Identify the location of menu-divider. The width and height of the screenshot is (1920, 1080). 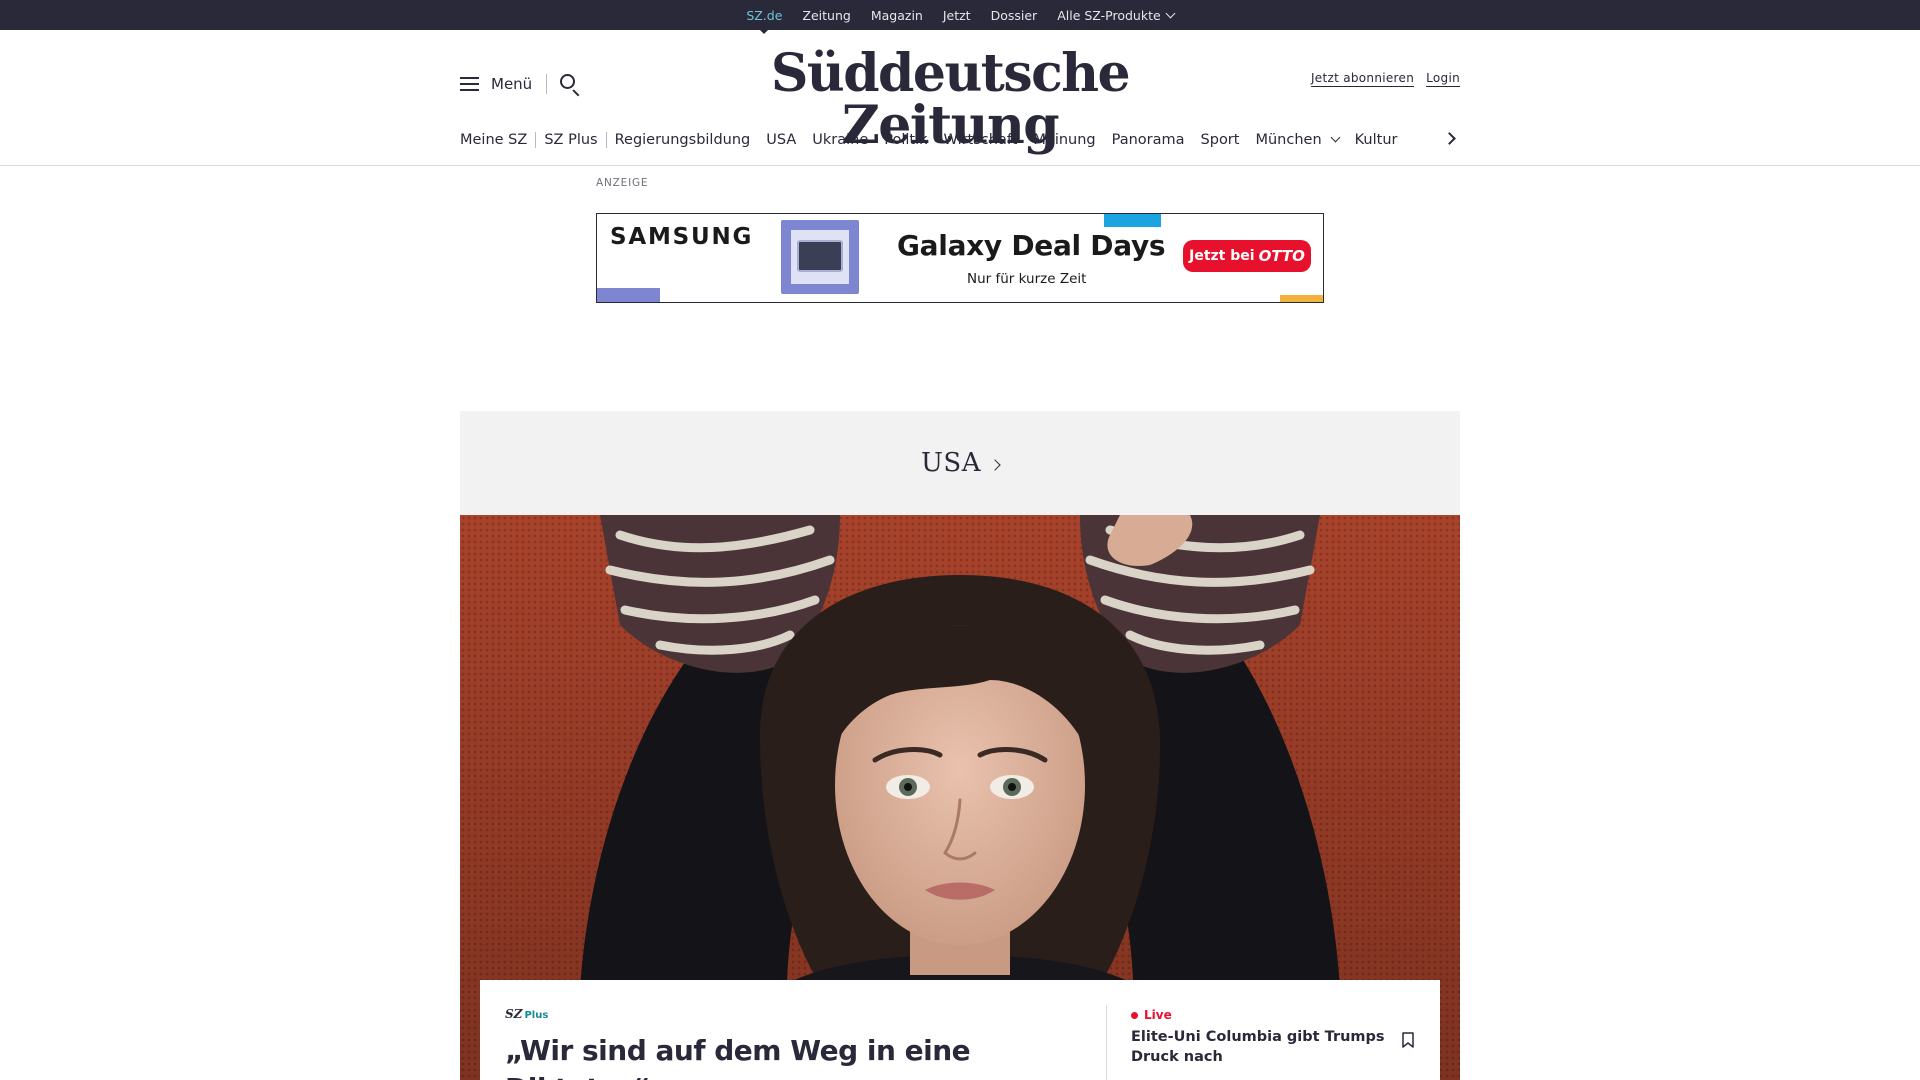
(547, 84).